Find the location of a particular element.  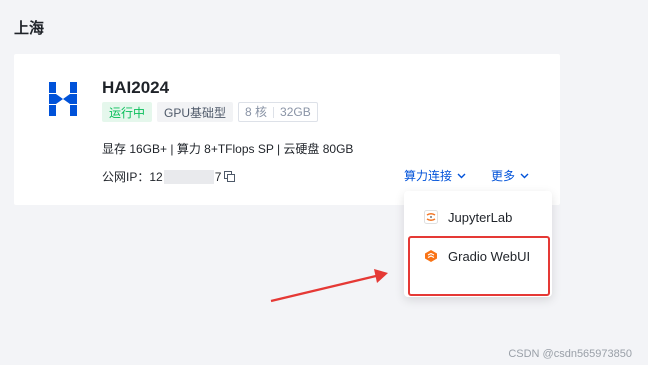

ip-label: 公网IP： is located at coordinates (126, 177).